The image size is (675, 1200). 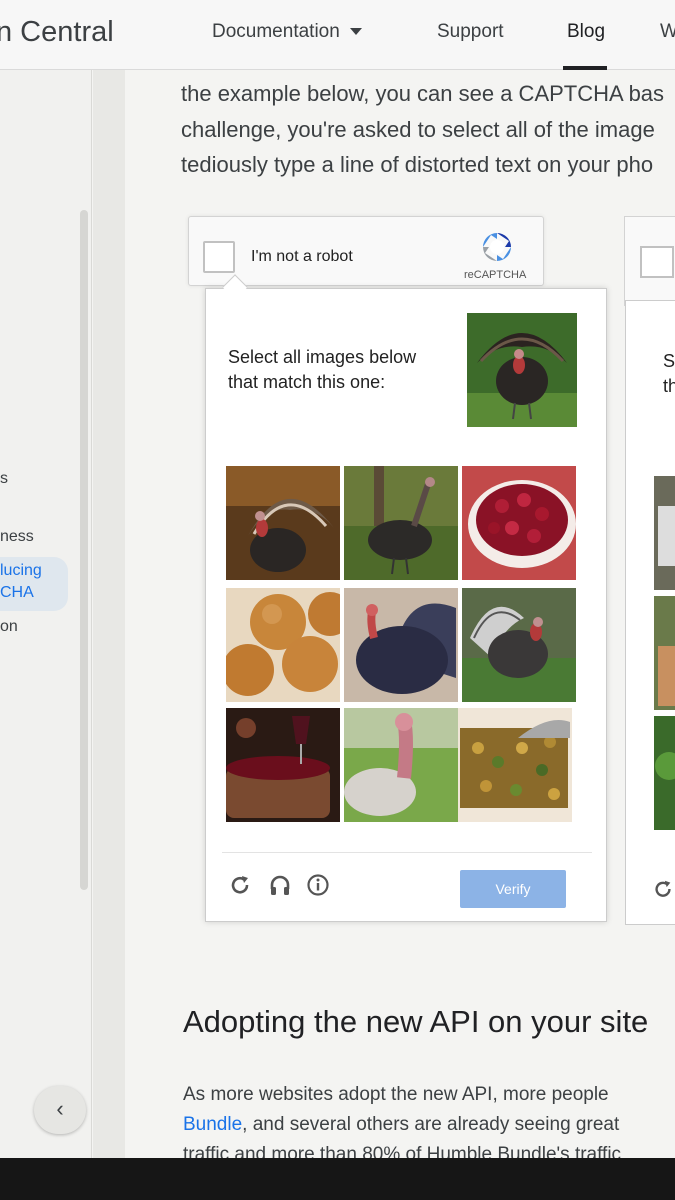 What do you see at coordinates (57, 32) in the screenshot?
I see `site-brand: n Central` at bounding box center [57, 32].